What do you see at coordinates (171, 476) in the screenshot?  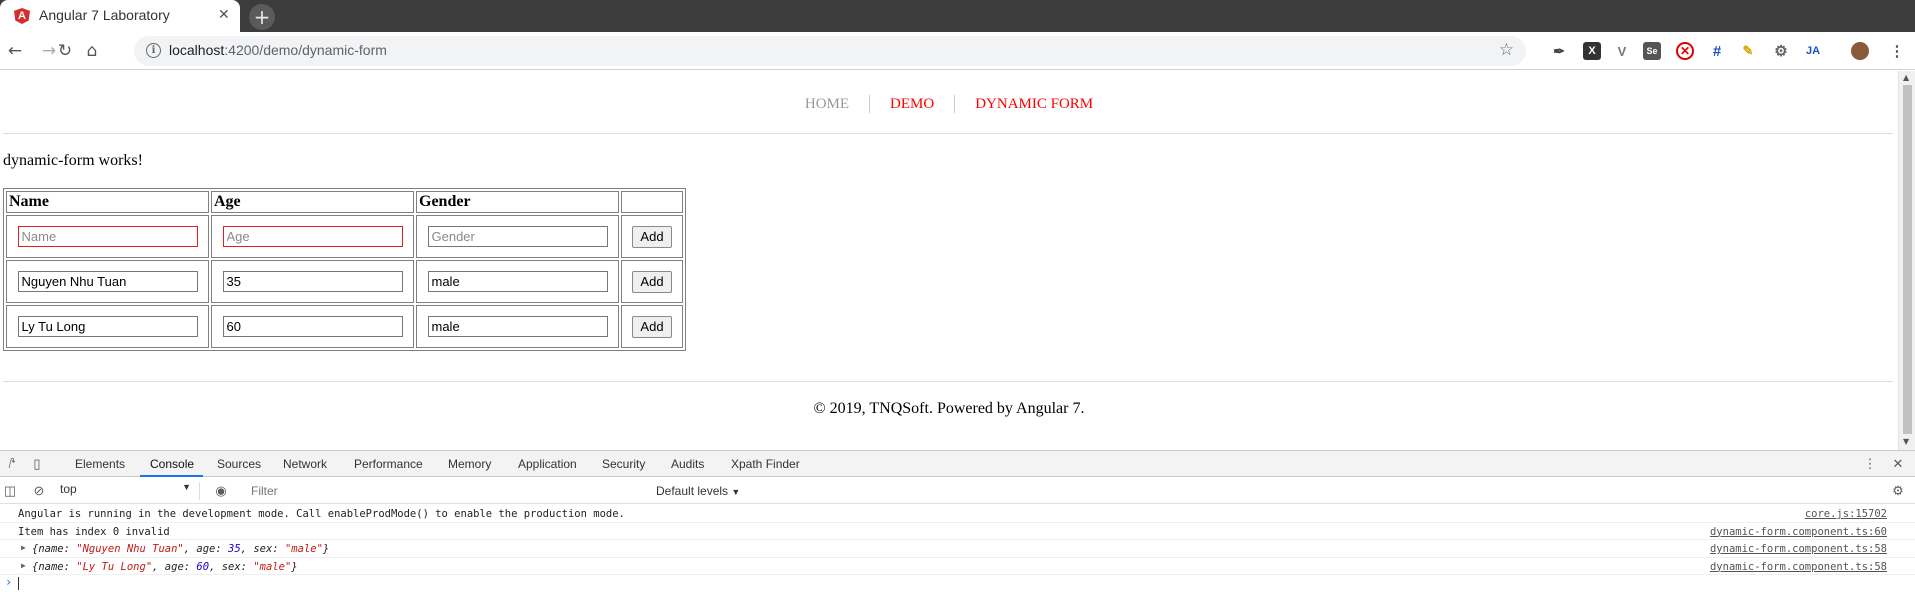 I see `active-tab-indicator` at bounding box center [171, 476].